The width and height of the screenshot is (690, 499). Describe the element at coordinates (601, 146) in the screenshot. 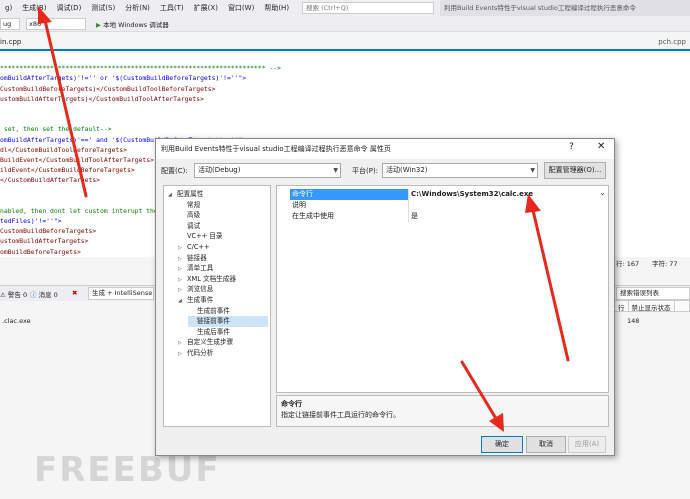

I see `close-button: ✕` at that location.